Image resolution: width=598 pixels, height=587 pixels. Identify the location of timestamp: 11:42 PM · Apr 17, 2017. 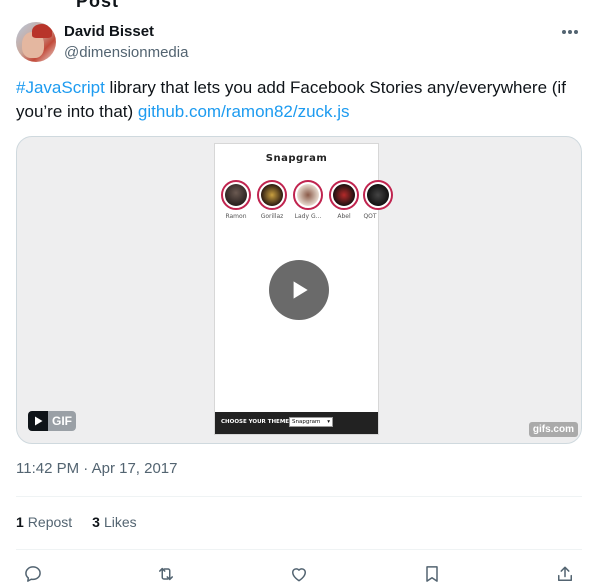
(97, 468).